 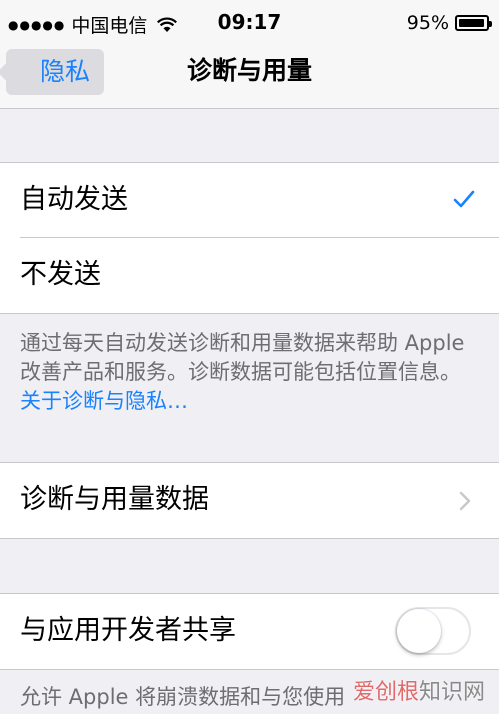 What do you see at coordinates (60, 274) in the screenshot?
I see `dont-send-label: 不发送` at bounding box center [60, 274].